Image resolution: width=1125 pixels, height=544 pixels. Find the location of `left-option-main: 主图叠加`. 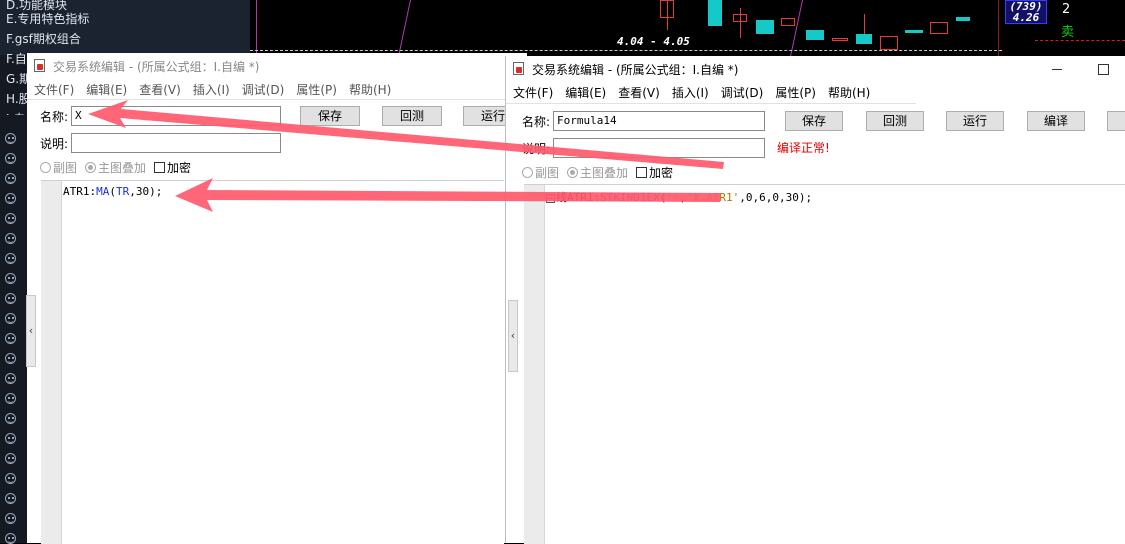

left-option-main: 主图叠加 is located at coordinates (115, 167).